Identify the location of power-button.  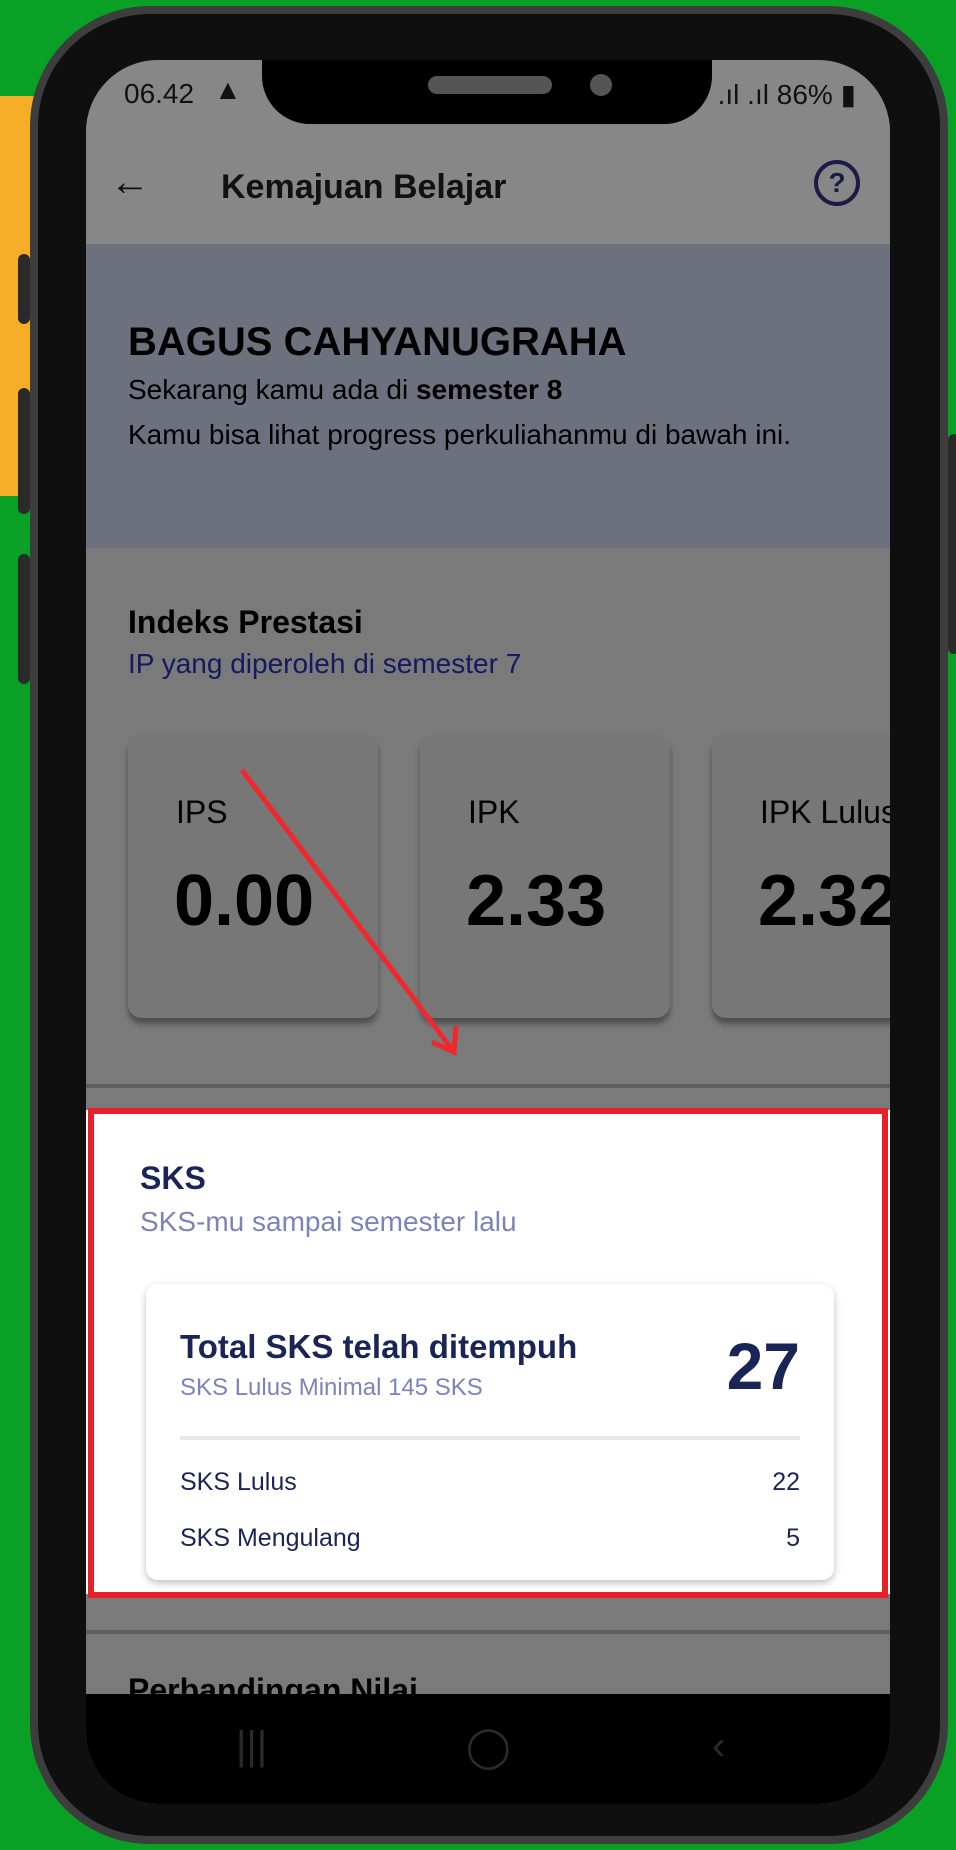
(952, 544).